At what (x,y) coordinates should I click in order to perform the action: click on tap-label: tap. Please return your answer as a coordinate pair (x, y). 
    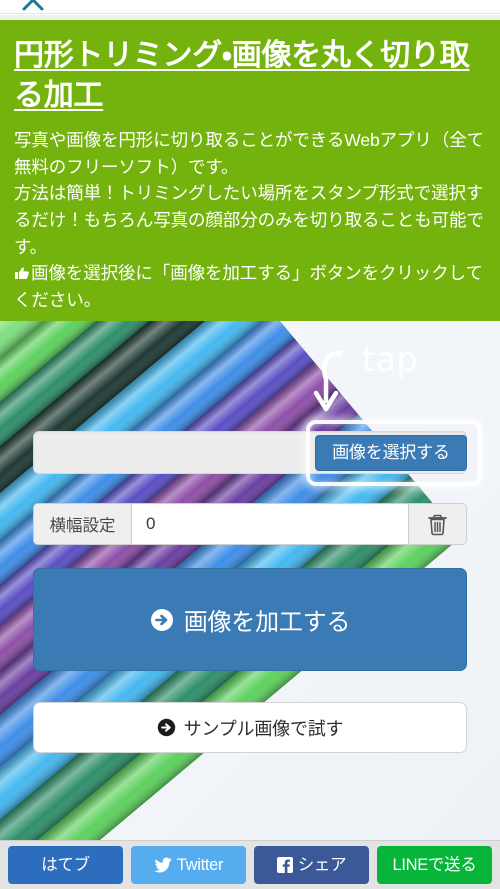
    Looking at the image, I should click on (390, 360).